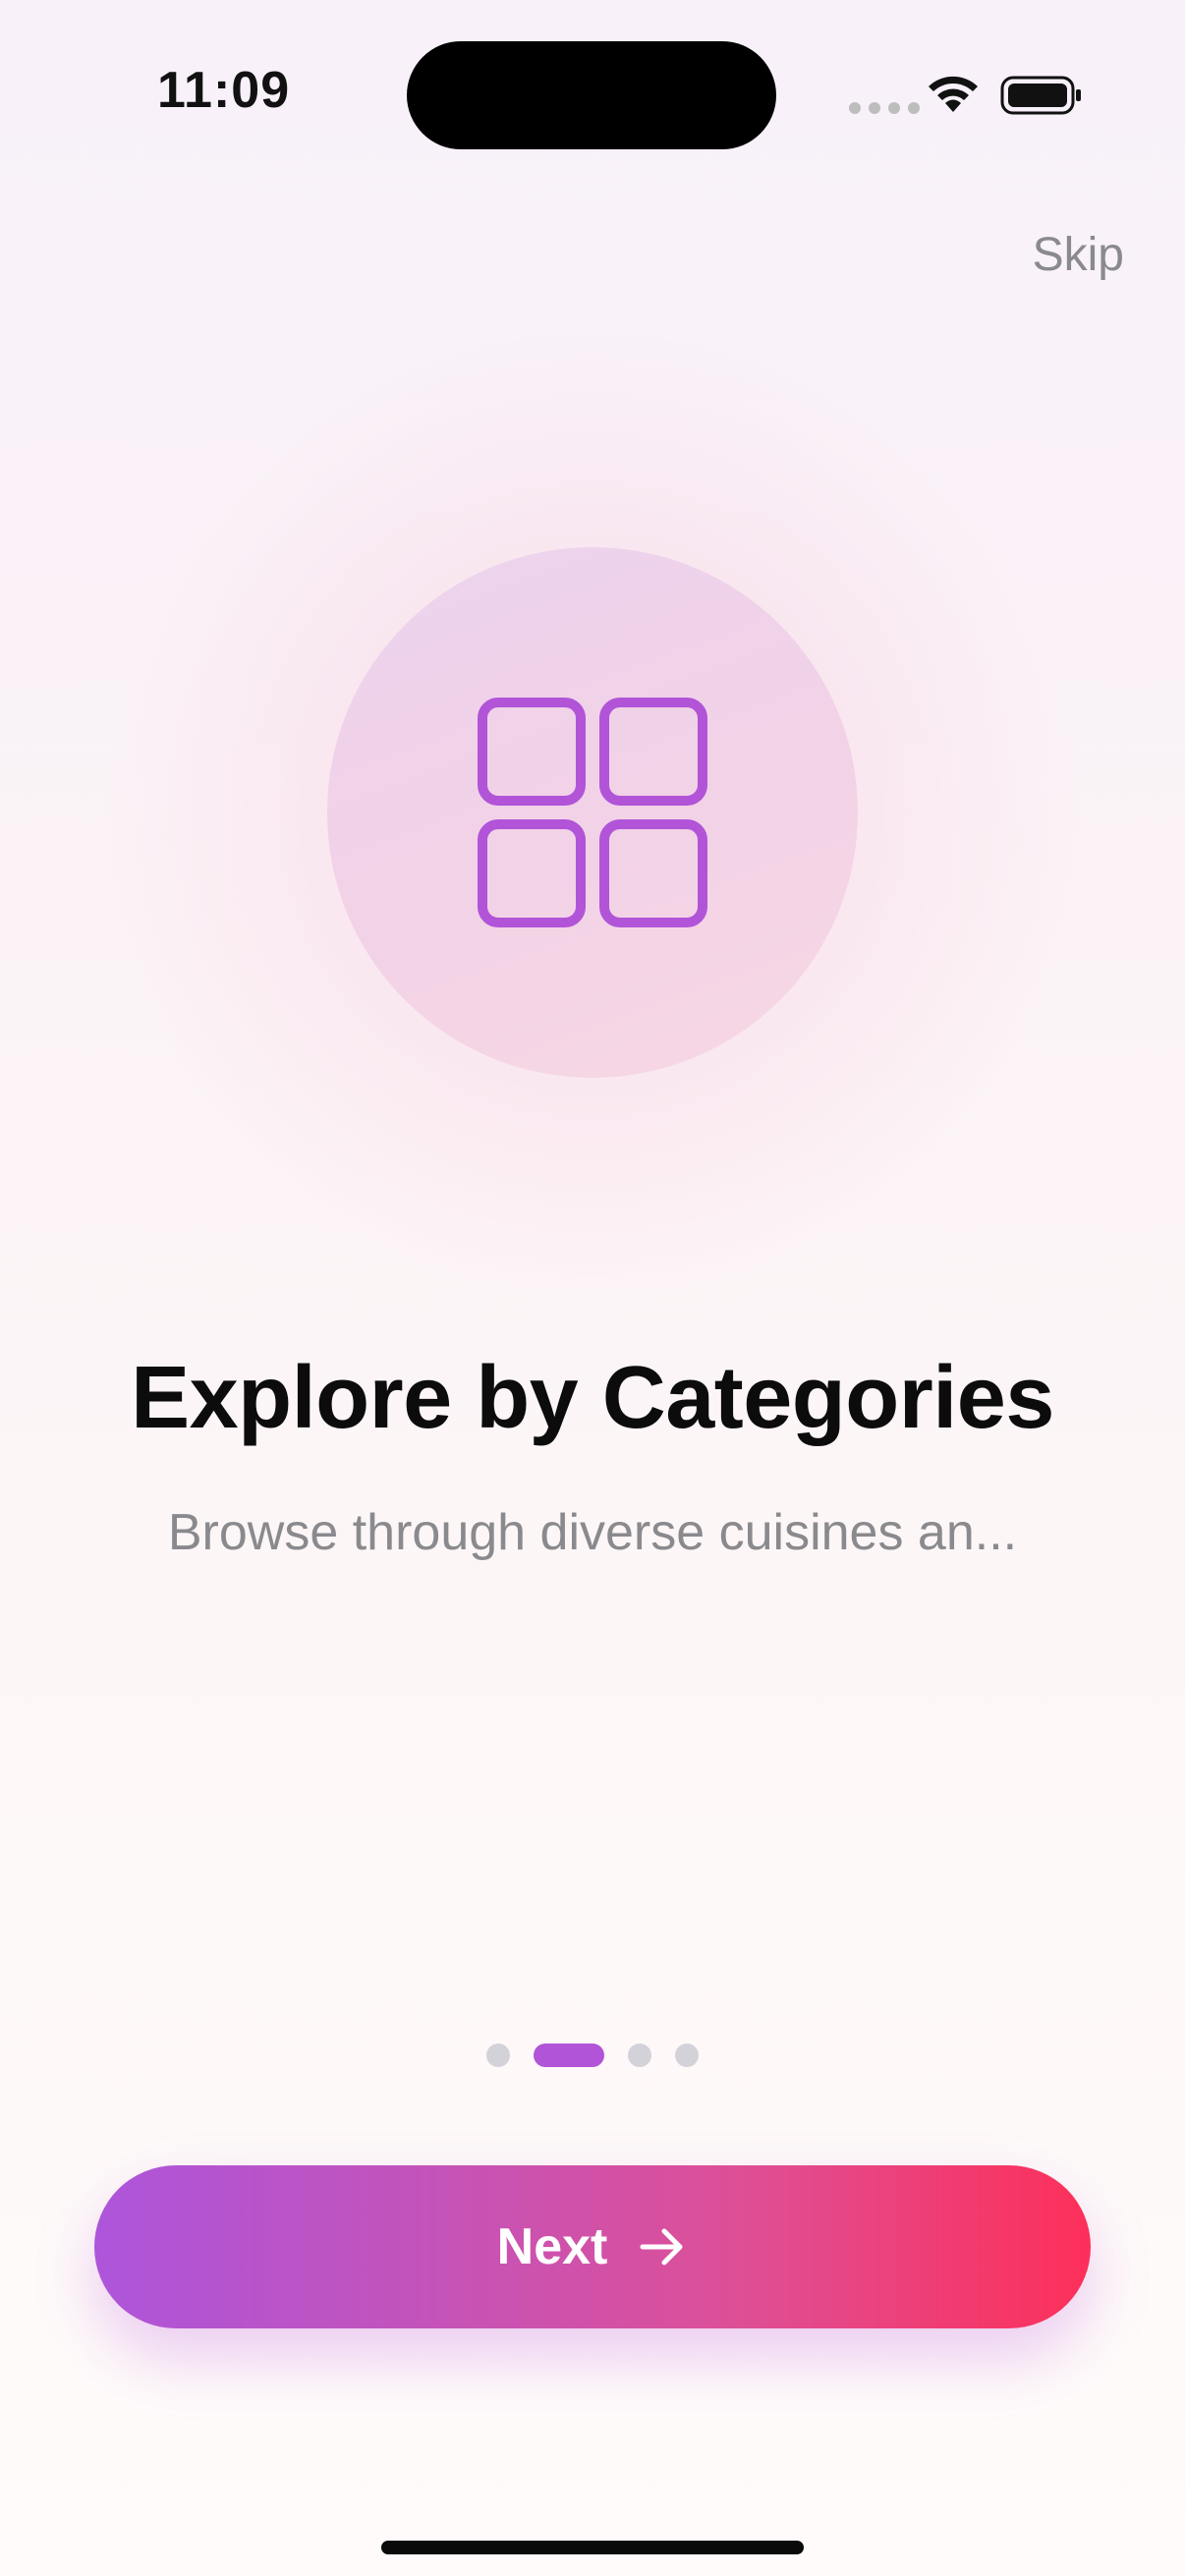  Describe the element at coordinates (592, 2547) in the screenshot. I see `home-indicator` at that location.